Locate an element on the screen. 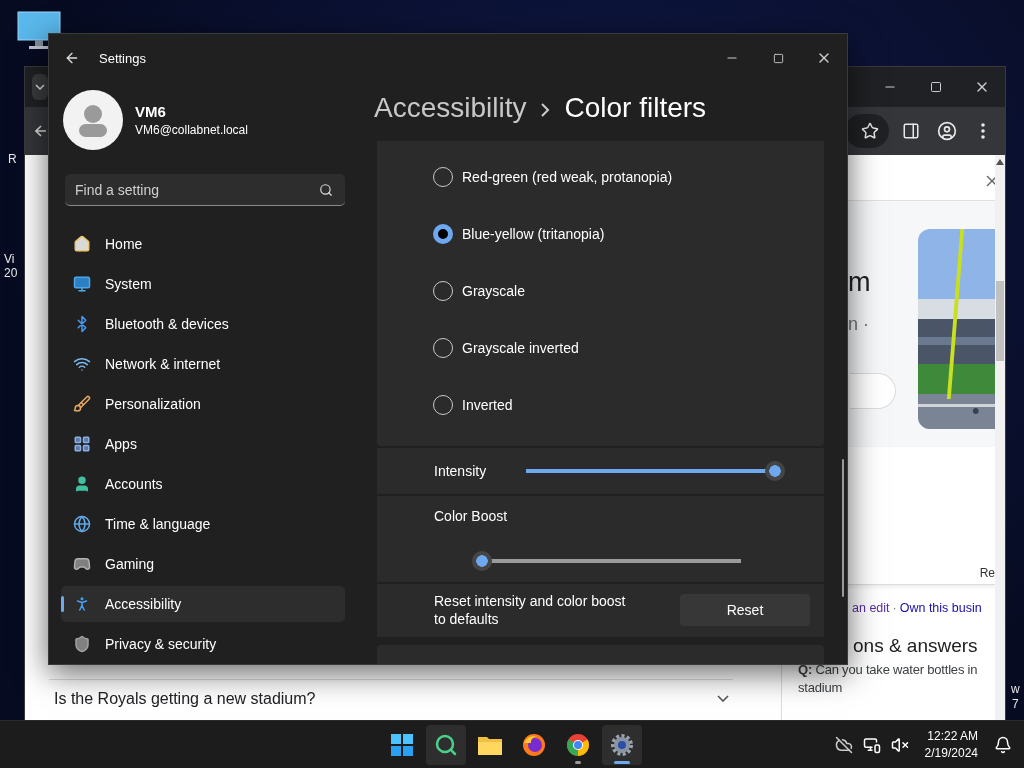  side-panel-icon is located at coordinates (911, 131).